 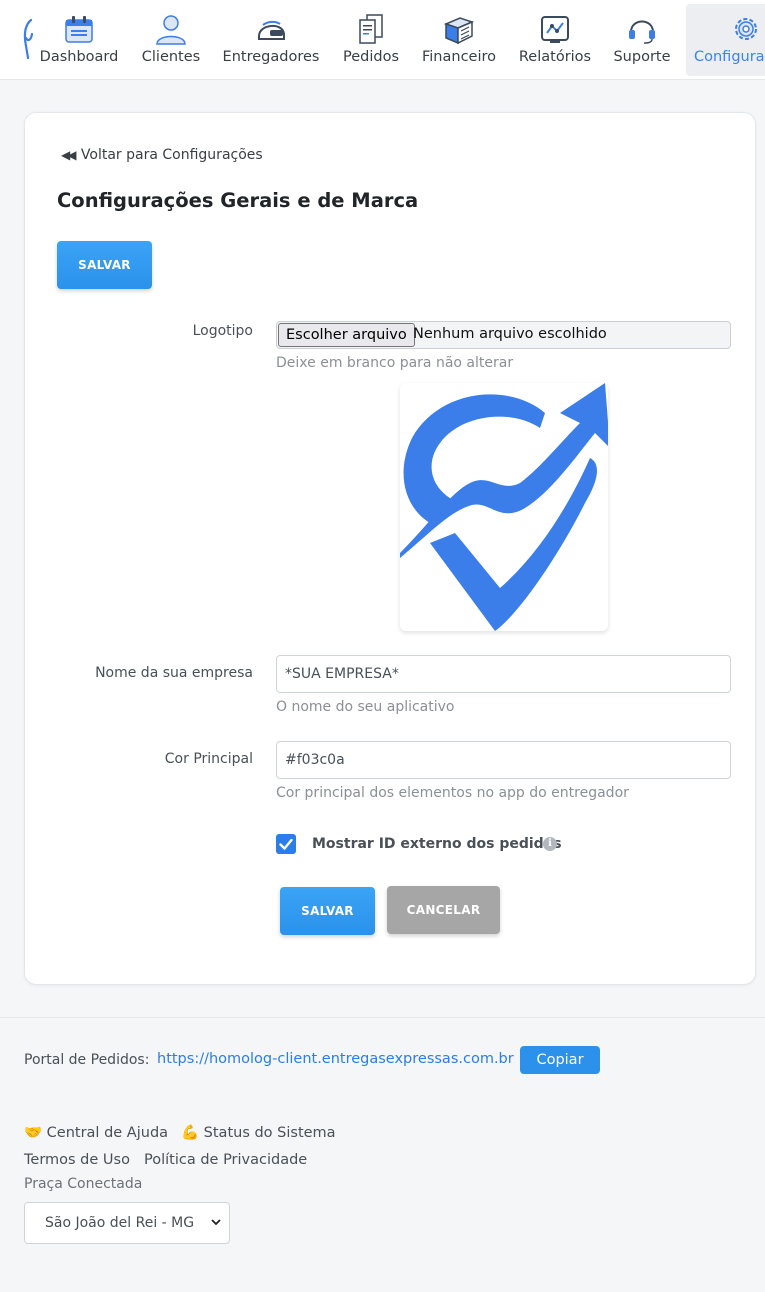 What do you see at coordinates (216, 1222) in the screenshot?
I see `chevron-down-icon` at bounding box center [216, 1222].